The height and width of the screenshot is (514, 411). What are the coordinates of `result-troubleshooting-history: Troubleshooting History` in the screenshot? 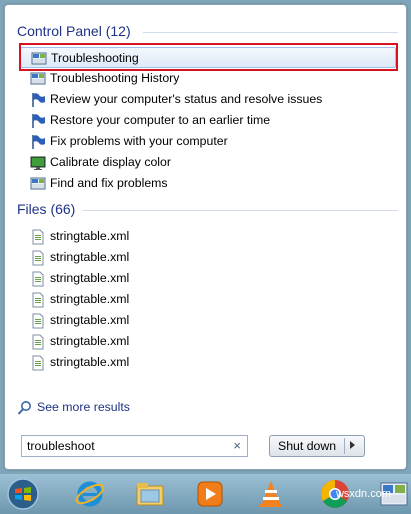 It's located at (208, 78).